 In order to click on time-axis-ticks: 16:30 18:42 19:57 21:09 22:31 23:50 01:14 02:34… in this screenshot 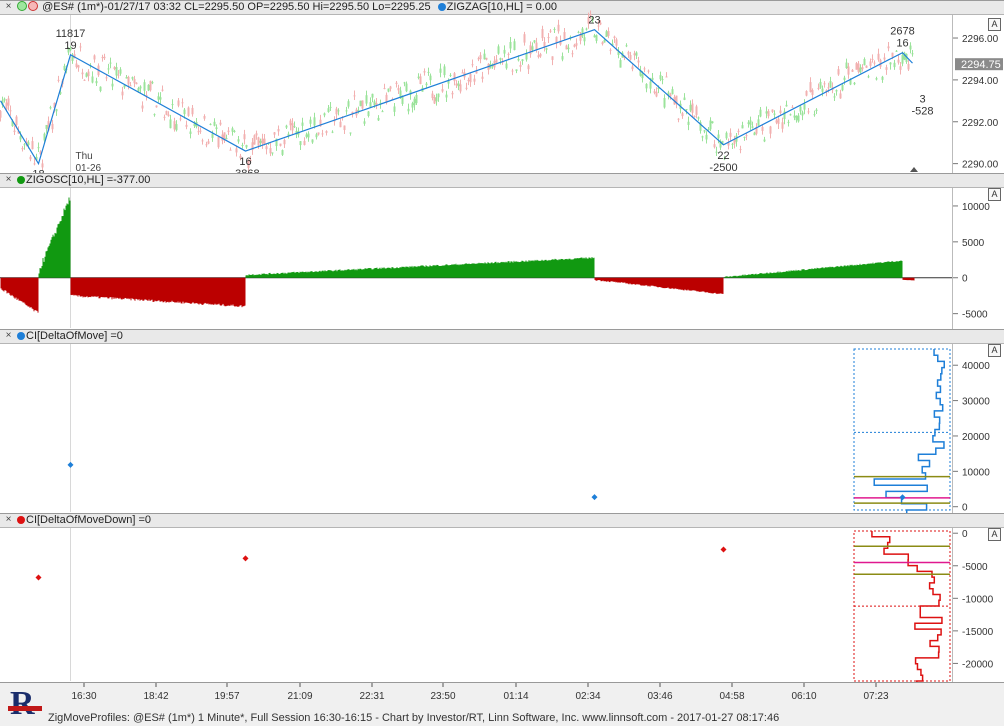, I will do `click(502, 696)`.